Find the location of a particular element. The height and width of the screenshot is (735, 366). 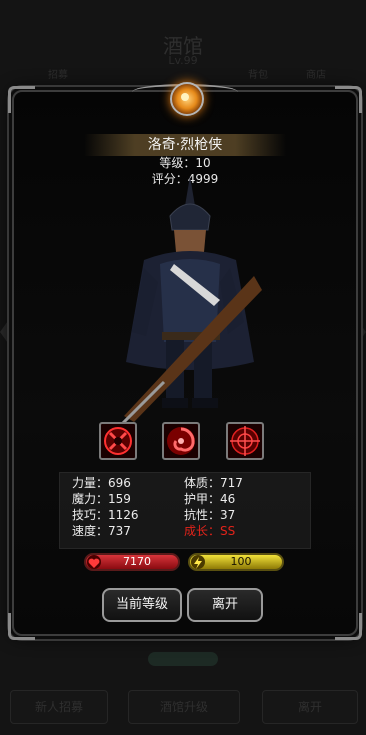

crosshair-icon is located at coordinates (245, 441).